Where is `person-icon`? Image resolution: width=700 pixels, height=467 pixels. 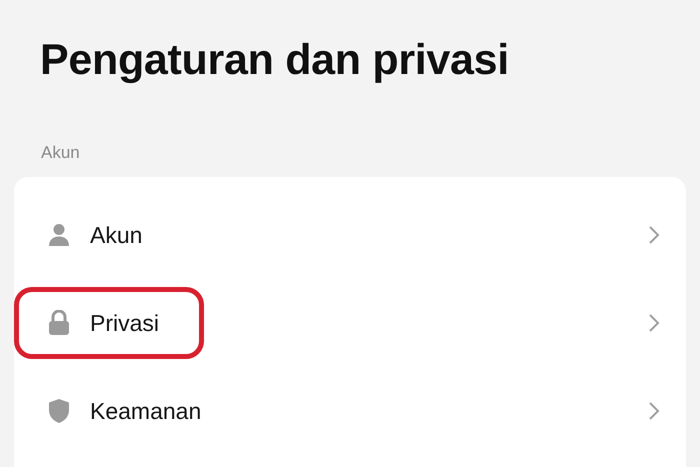 person-icon is located at coordinates (59, 235).